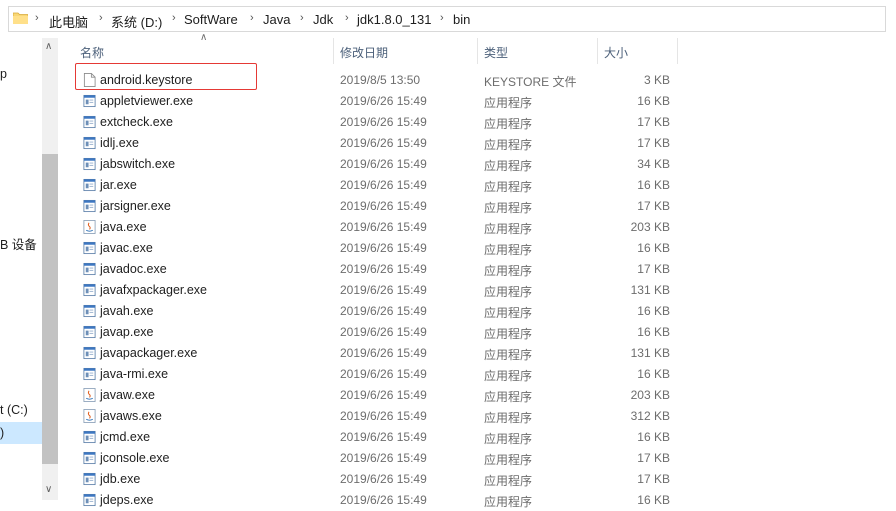  What do you see at coordinates (394, 19) in the screenshot?
I see `breadcrumb-item: jdk1.8.0_131` at bounding box center [394, 19].